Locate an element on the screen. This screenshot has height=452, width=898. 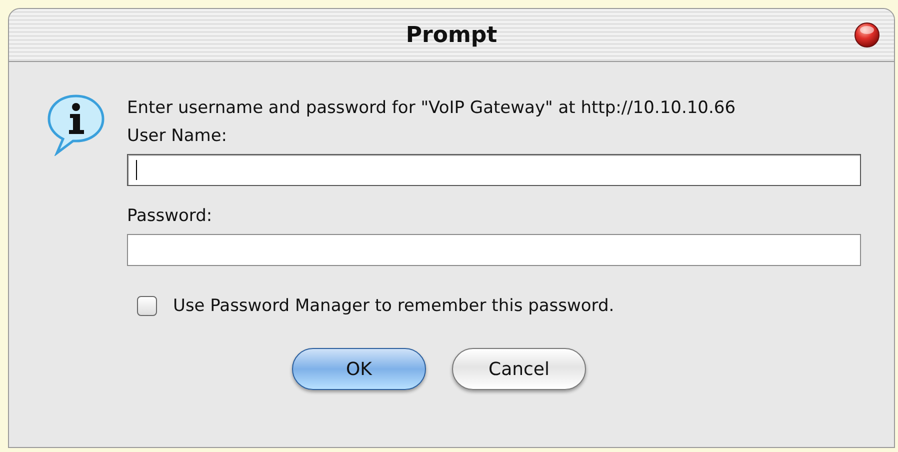
dialog-button: Cancel is located at coordinates (519, 369).